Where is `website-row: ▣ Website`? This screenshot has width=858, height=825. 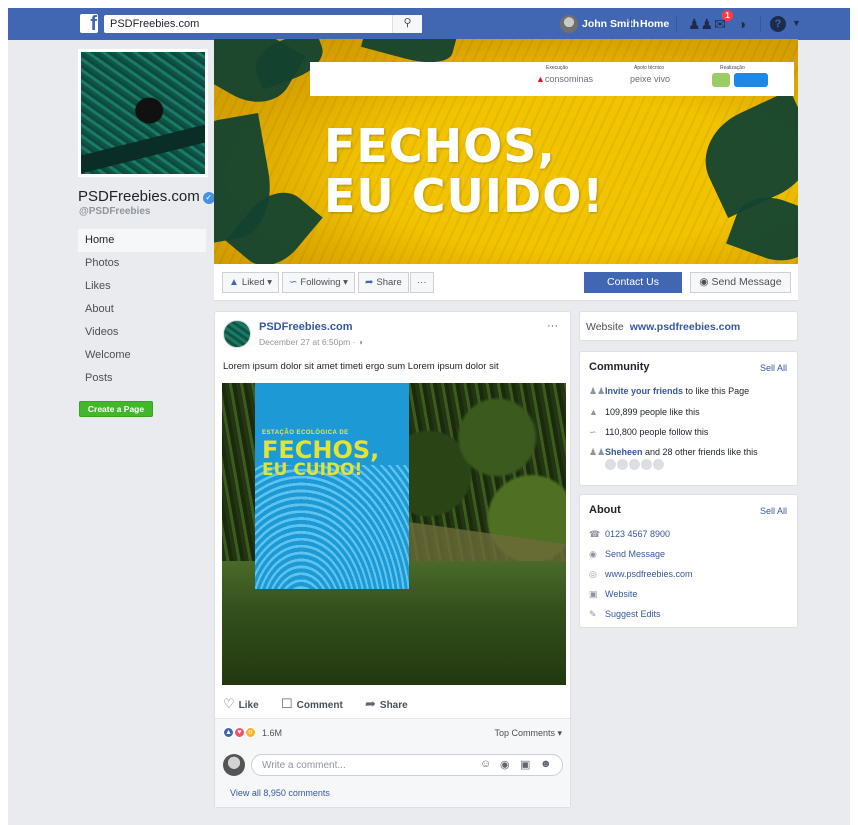 website-row: ▣ Website is located at coordinates (613, 594).